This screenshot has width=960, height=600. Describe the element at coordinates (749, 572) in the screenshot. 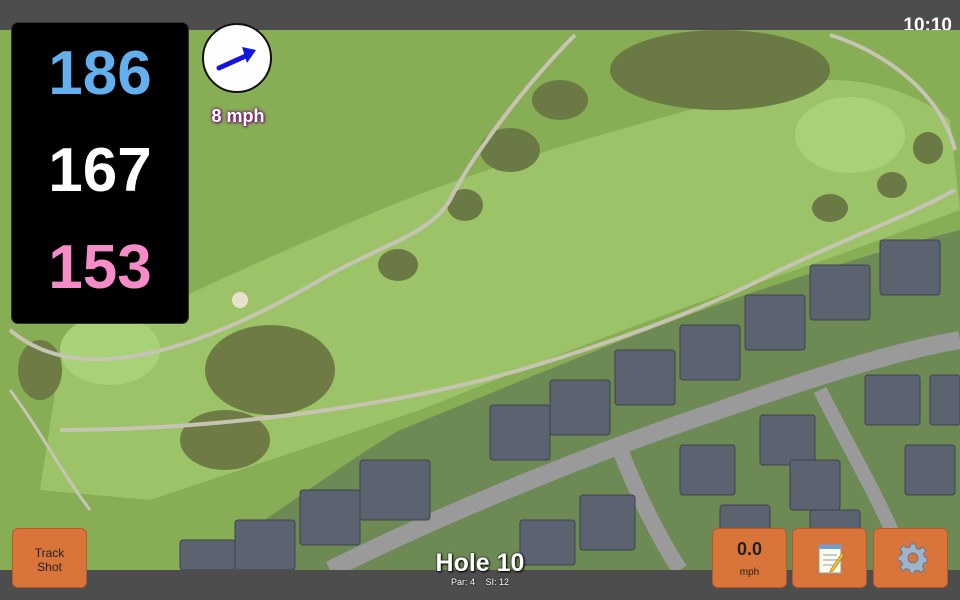

I see `speed-unit: mph` at that location.